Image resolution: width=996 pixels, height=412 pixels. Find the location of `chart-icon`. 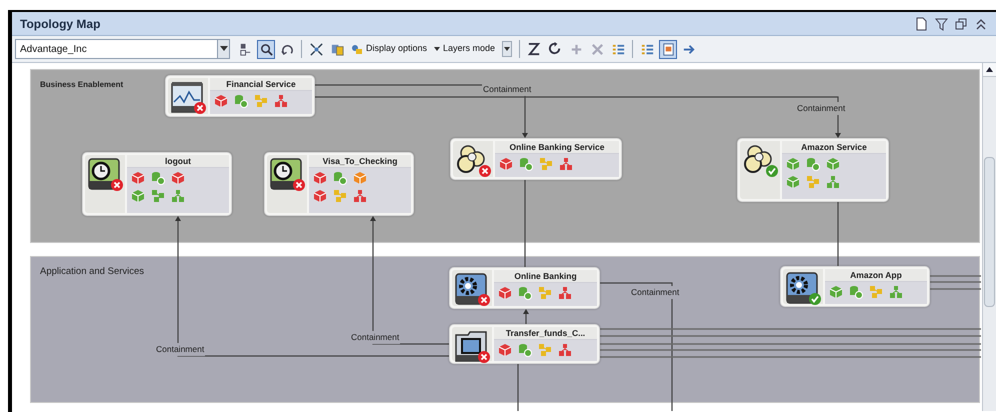

chart-icon is located at coordinates (187, 97).